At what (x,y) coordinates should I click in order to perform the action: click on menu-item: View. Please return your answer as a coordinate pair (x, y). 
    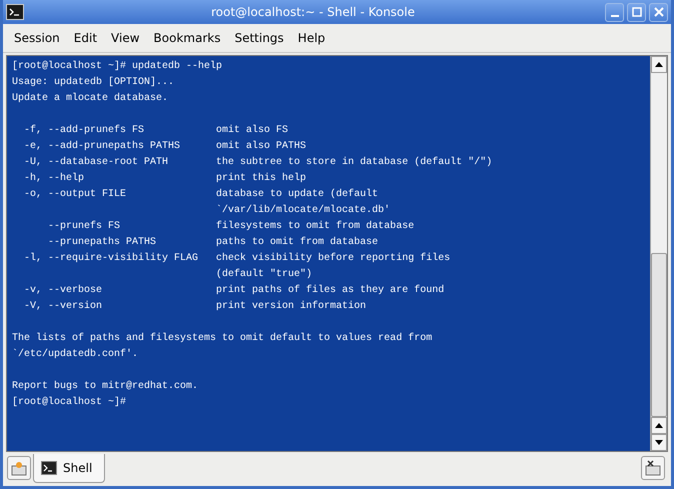
    Looking at the image, I should click on (125, 38).